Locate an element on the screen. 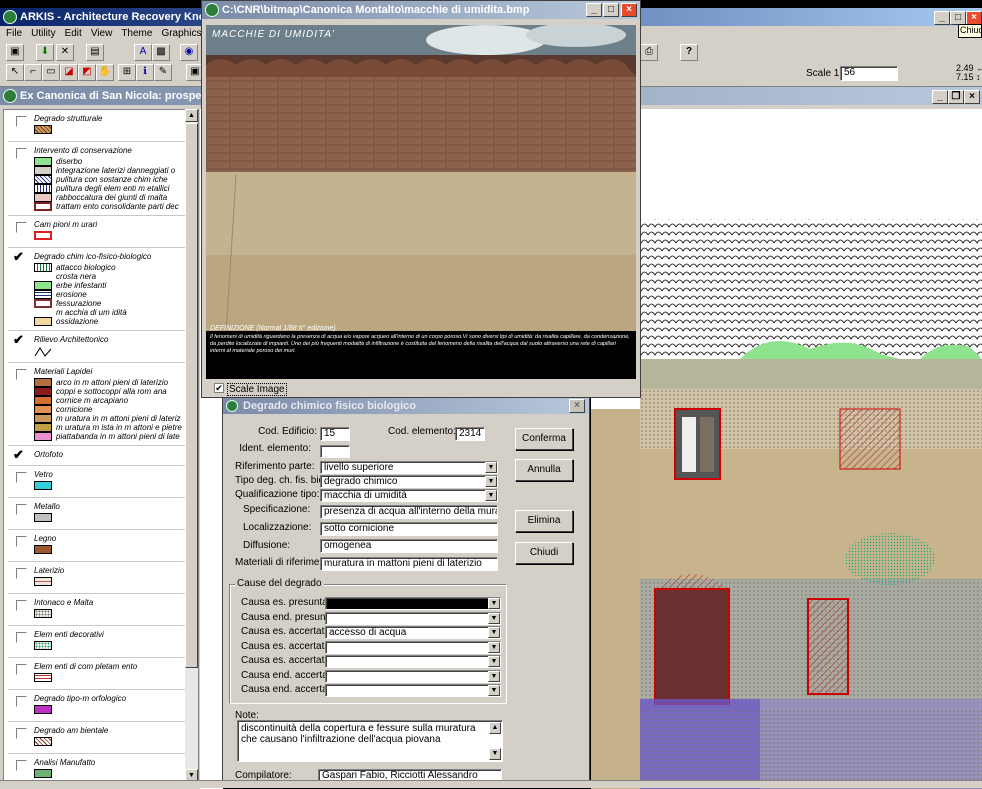 This screenshot has width=982, height=789. image-minimize-button: _ is located at coordinates (594, 10).